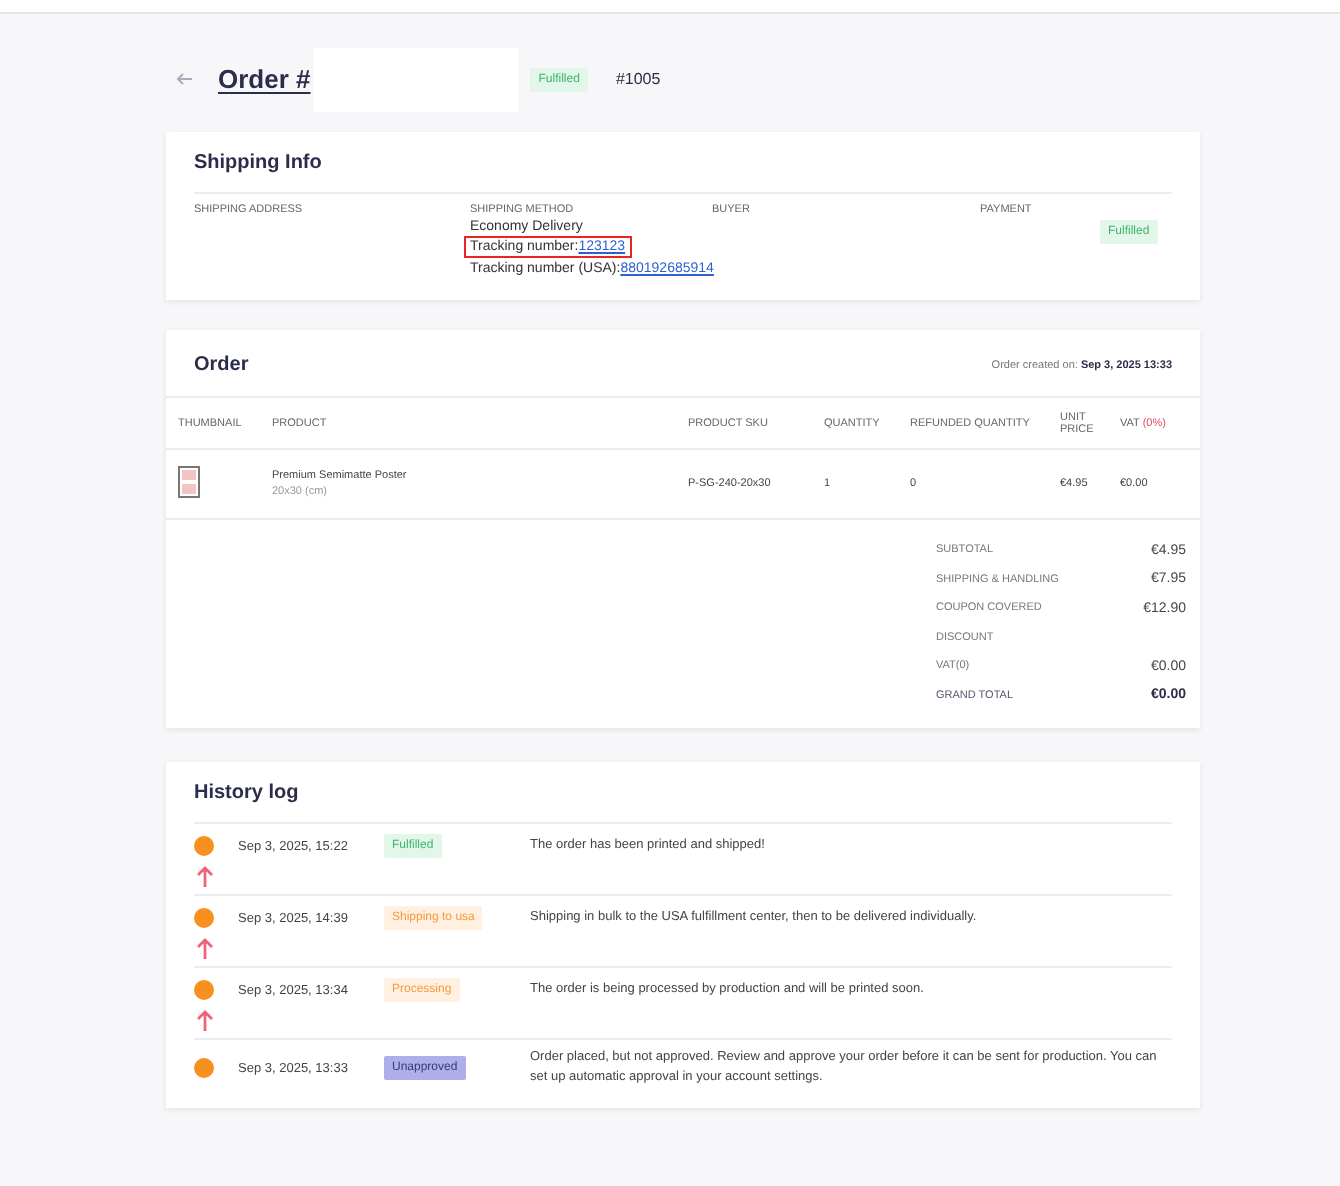 The width and height of the screenshot is (1340, 1186). What do you see at coordinates (221, 365) in the screenshot?
I see `card-title: Order` at bounding box center [221, 365].